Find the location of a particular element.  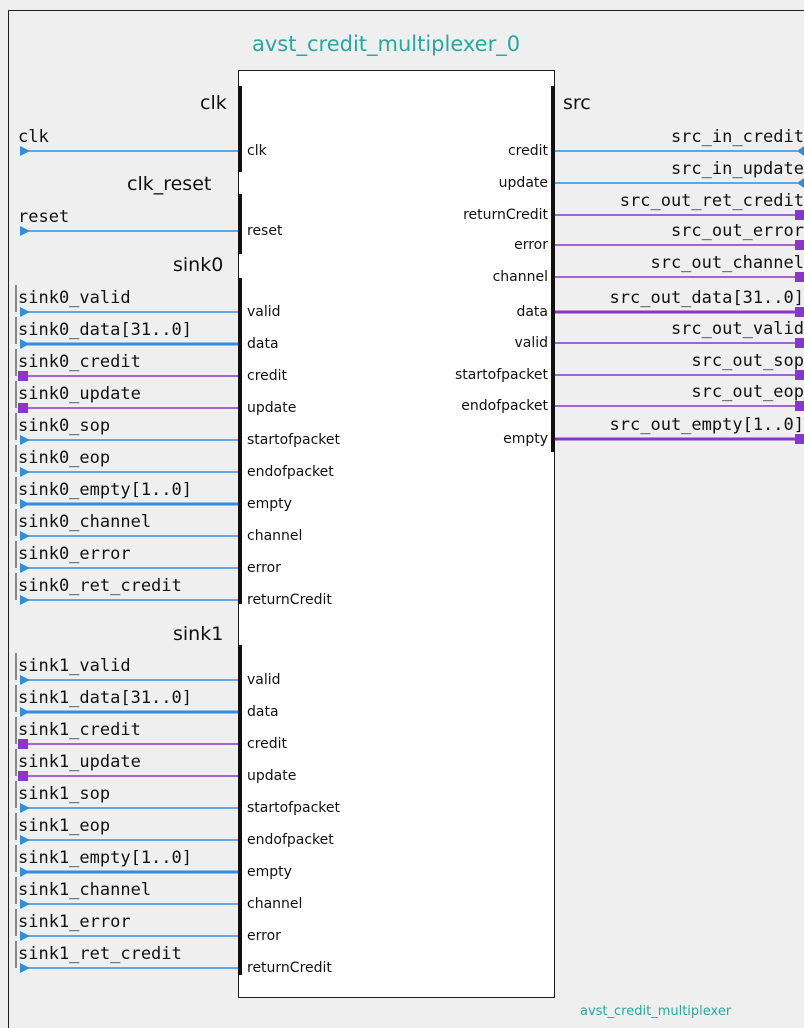

external-port-label: sink1_credit is located at coordinates (79, 730).